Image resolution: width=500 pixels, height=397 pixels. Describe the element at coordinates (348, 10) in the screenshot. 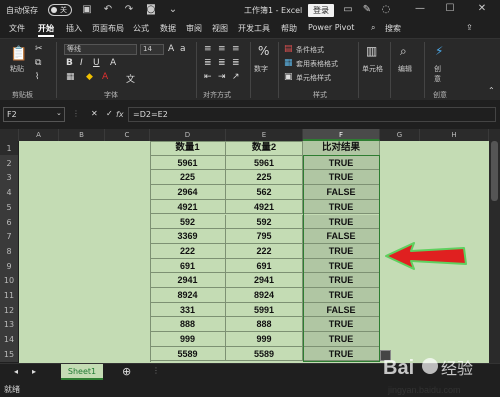

I see `ribbon-display-icon: ▭` at that location.